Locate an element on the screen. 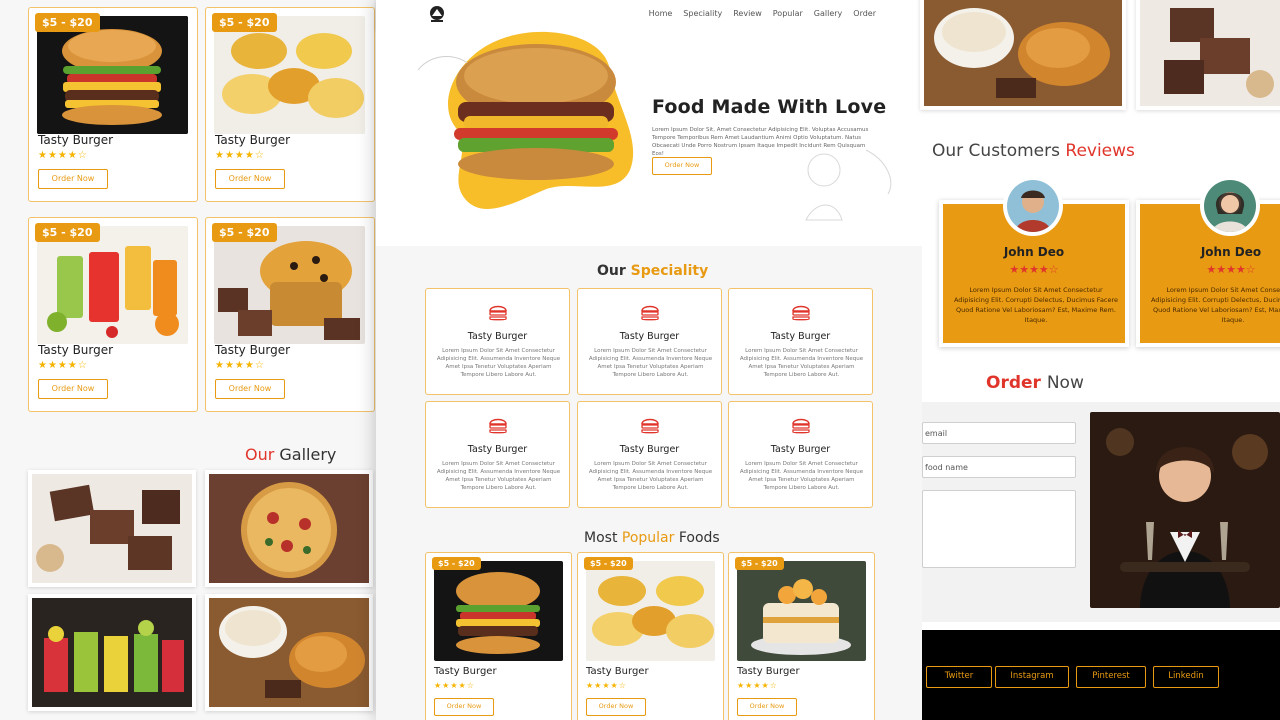 This screenshot has width=1280, height=720. instagram-button: Instagram is located at coordinates (1032, 677).